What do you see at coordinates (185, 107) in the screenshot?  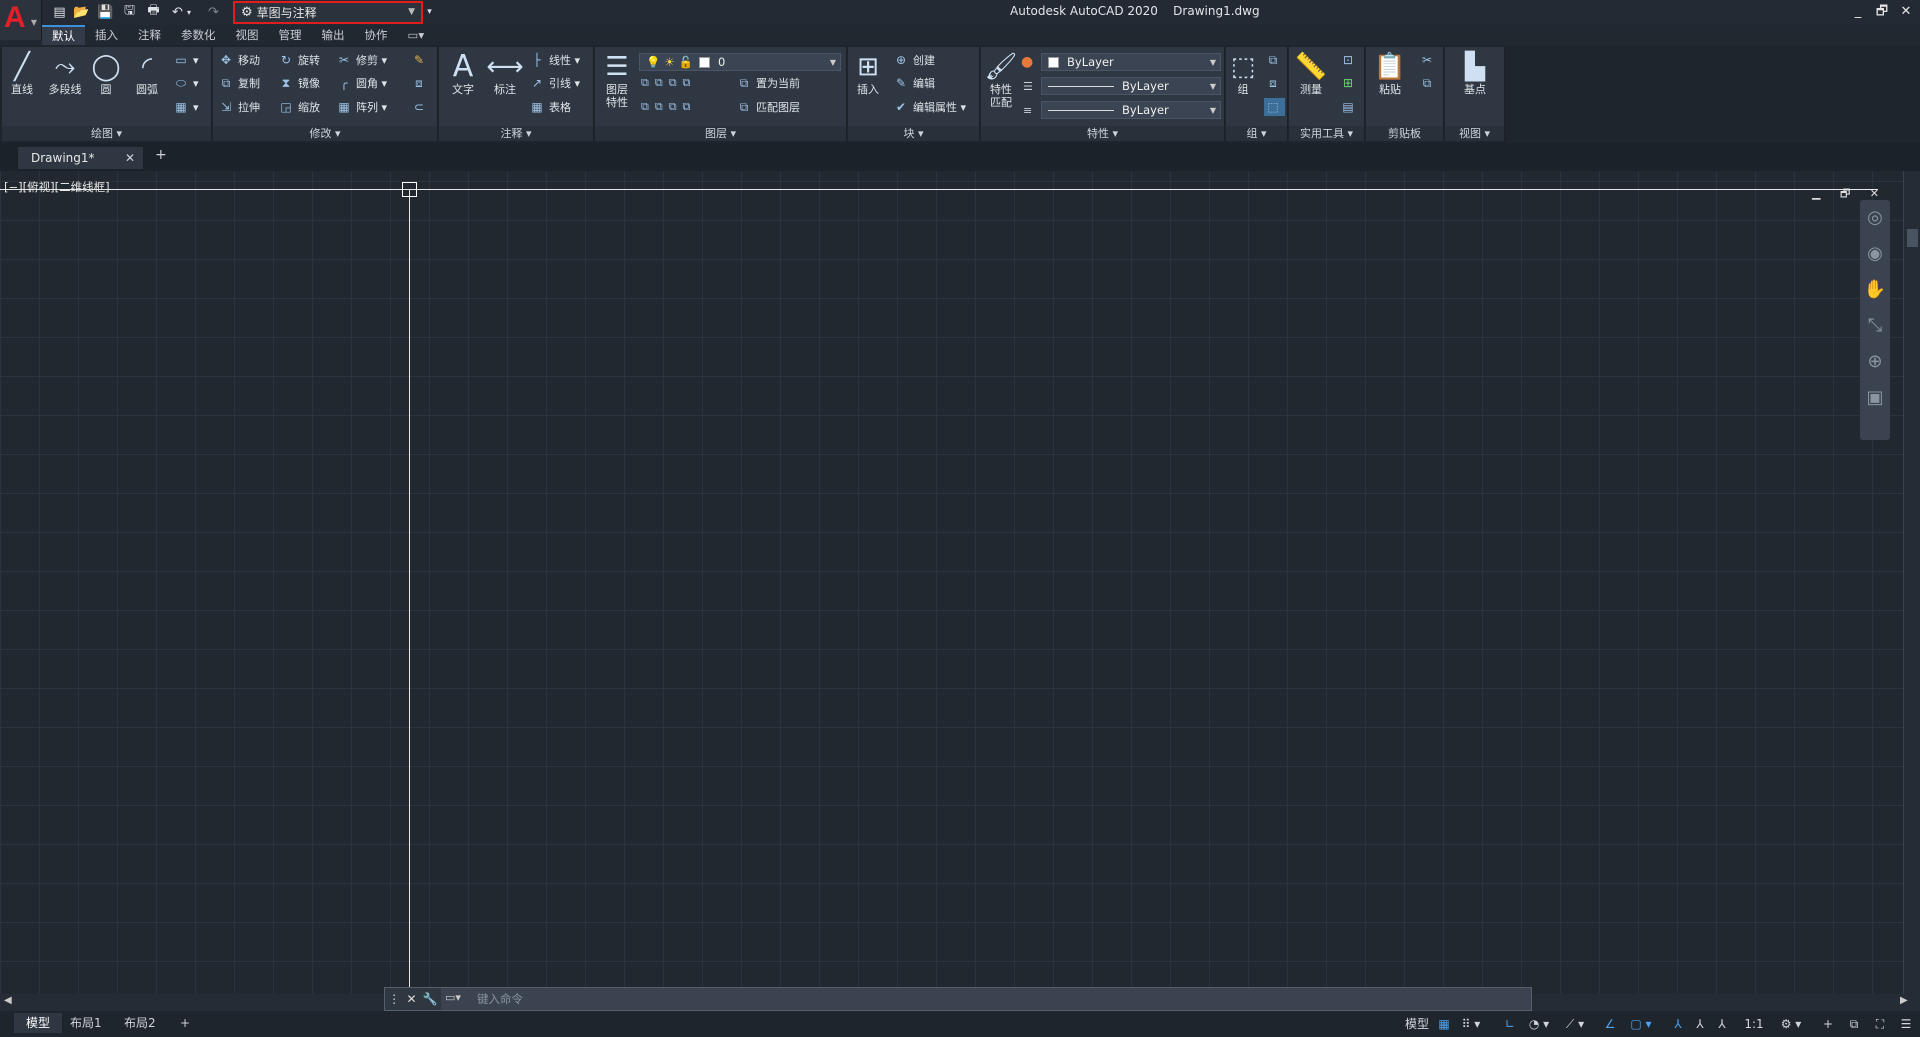 I see `hatch-button: ▦ ▾` at bounding box center [185, 107].